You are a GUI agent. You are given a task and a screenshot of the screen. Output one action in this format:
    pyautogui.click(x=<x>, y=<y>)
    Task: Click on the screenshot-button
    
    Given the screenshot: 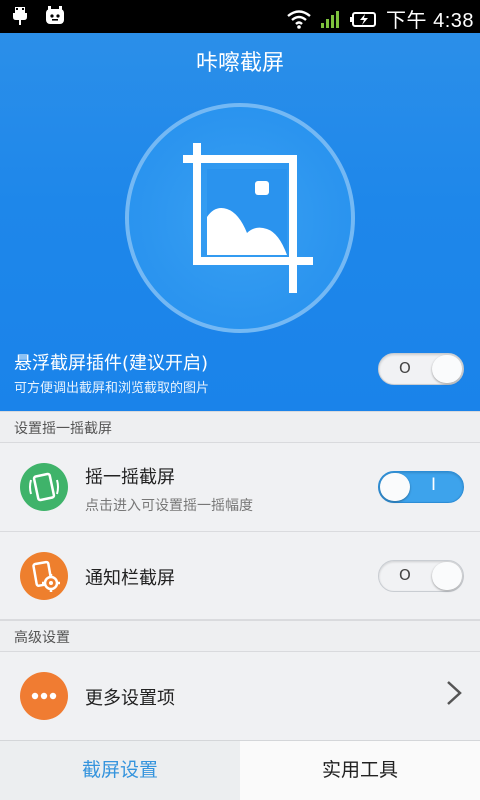 What is the action you would take?
    pyautogui.click(x=240, y=218)
    